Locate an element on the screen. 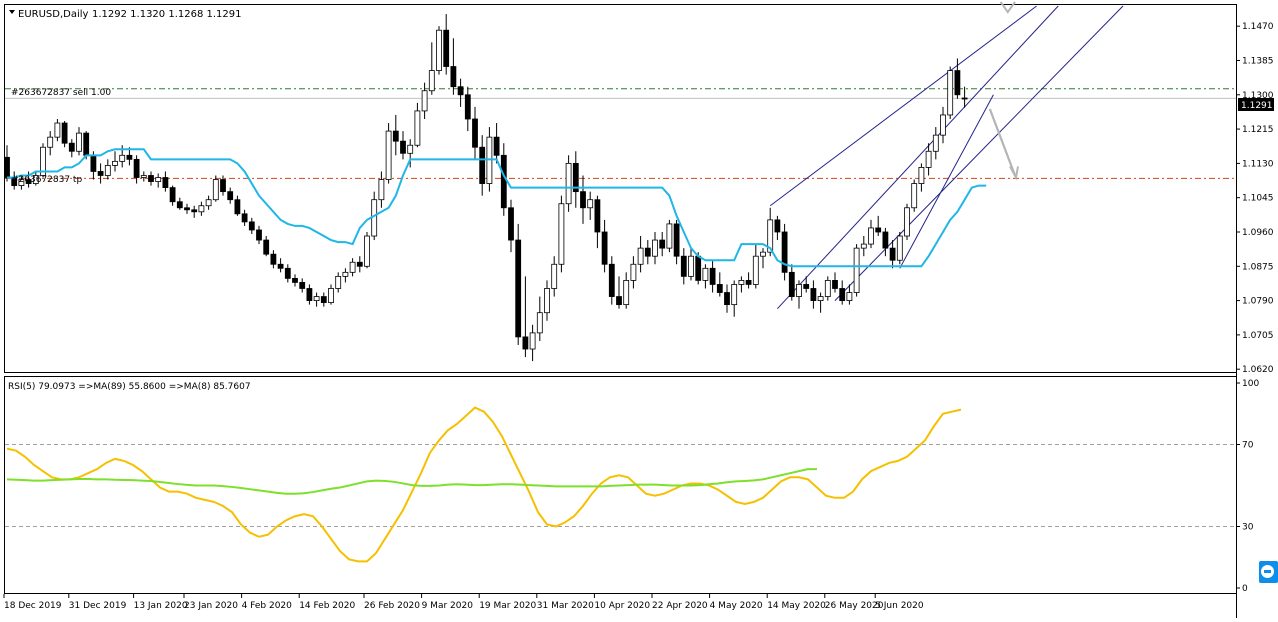  price-tick-label: 1.1045 is located at coordinates (1258, 199).